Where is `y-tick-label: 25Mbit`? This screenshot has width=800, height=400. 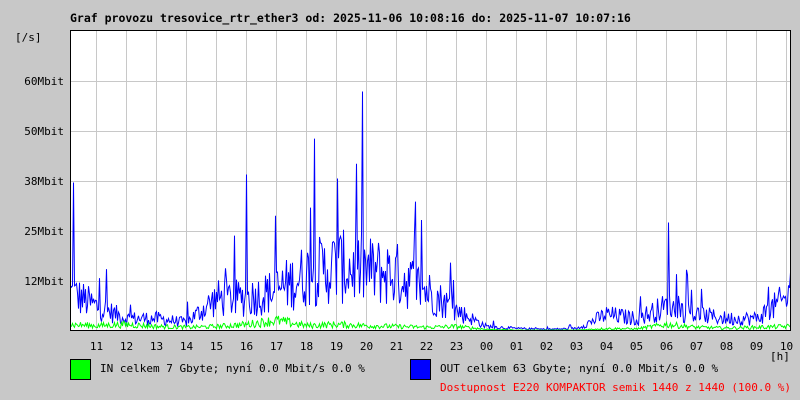
y-tick-label: 25Mbit is located at coordinates (44, 231).